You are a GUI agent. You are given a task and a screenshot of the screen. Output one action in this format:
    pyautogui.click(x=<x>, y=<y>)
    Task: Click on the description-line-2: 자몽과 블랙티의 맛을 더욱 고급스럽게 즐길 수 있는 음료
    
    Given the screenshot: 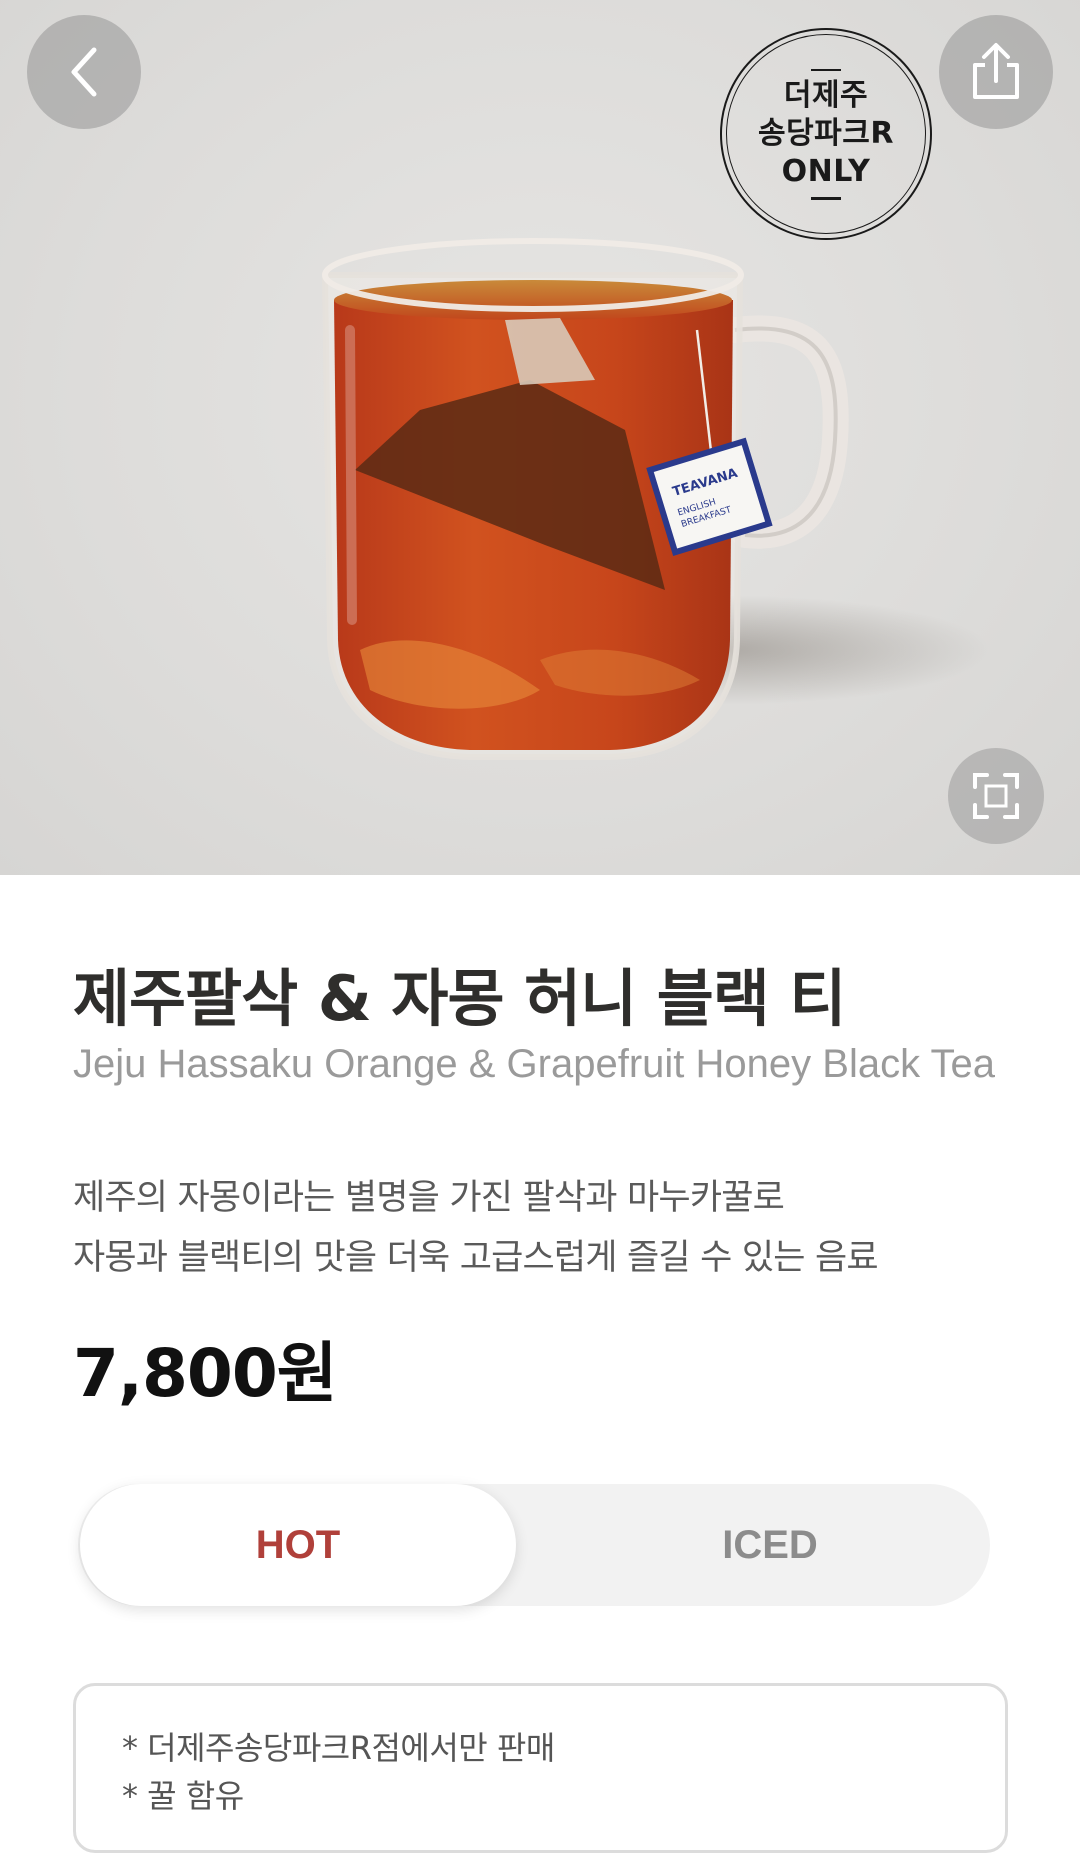 What is the action you would take?
    pyautogui.click(x=476, y=1258)
    